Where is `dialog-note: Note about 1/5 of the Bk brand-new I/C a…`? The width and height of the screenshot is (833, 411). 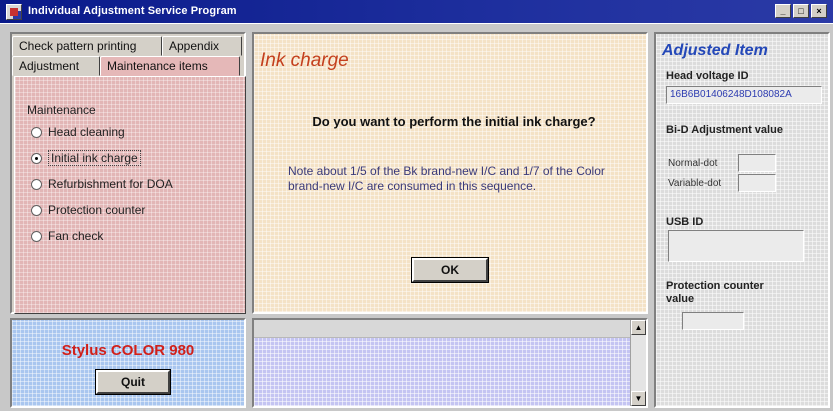
dialog-note: Note about 1/5 of the Bk brand-new I/C a… is located at coordinates (446, 178).